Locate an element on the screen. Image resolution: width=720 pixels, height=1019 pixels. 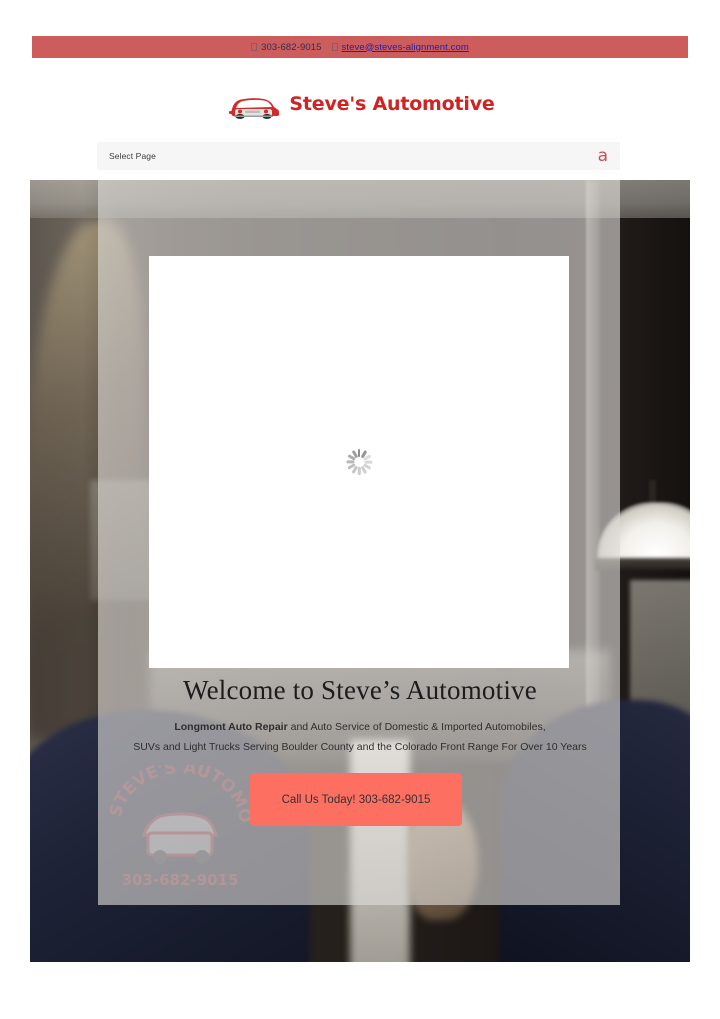
top-contact-bar: 303-682-9015 steve@steves-alignment.com is located at coordinates (360, 47).